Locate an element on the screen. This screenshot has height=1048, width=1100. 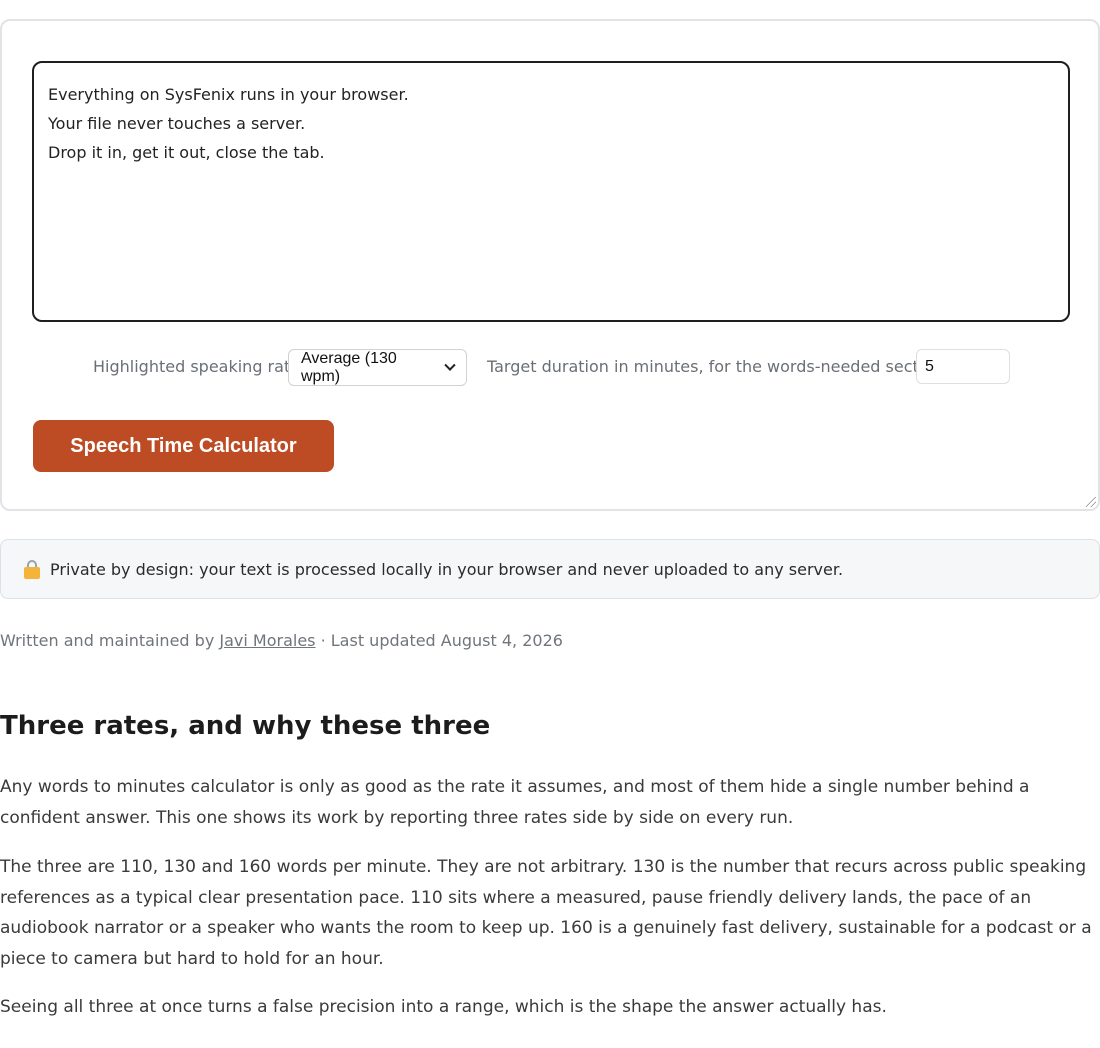
chevron-down-icon is located at coordinates (450, 365).